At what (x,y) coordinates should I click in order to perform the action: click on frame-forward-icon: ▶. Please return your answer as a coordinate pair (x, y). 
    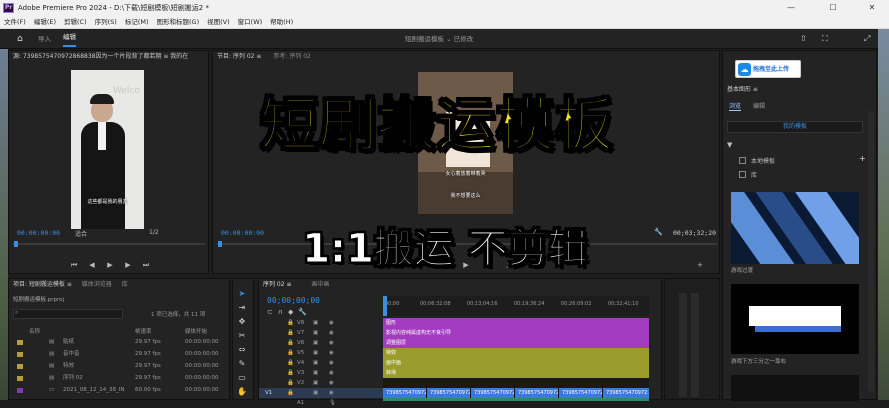
    Looking at the image, I should click on (128, 265).